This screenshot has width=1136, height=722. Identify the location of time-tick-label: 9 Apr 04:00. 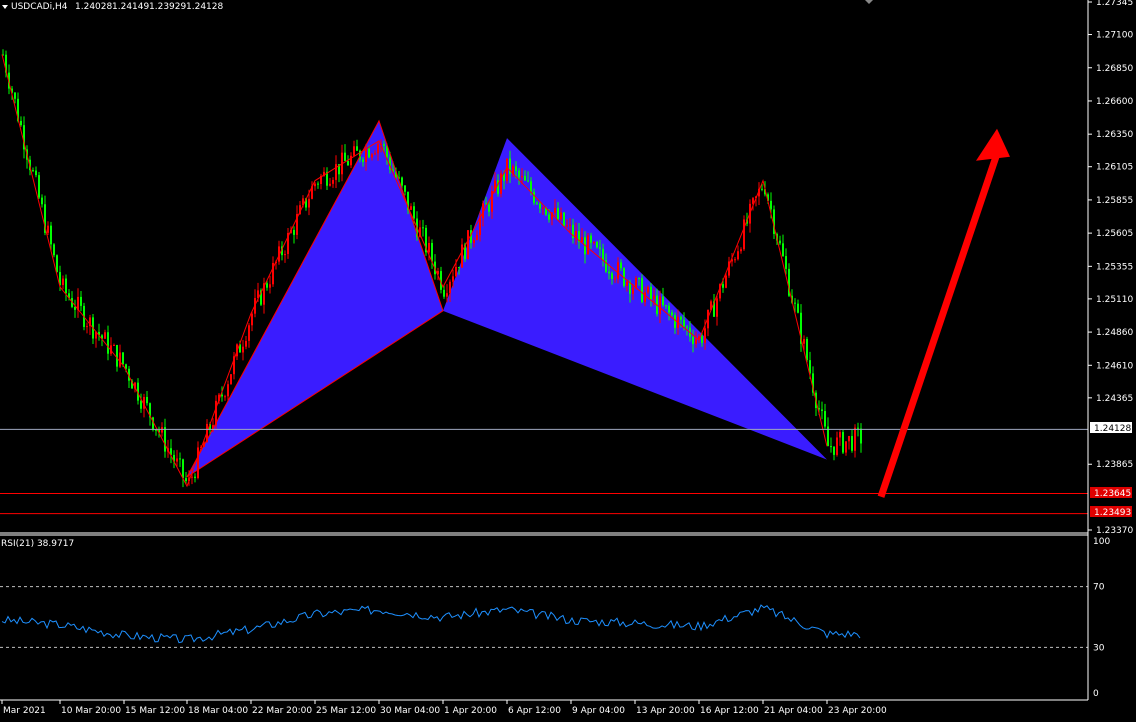
(598, 711).